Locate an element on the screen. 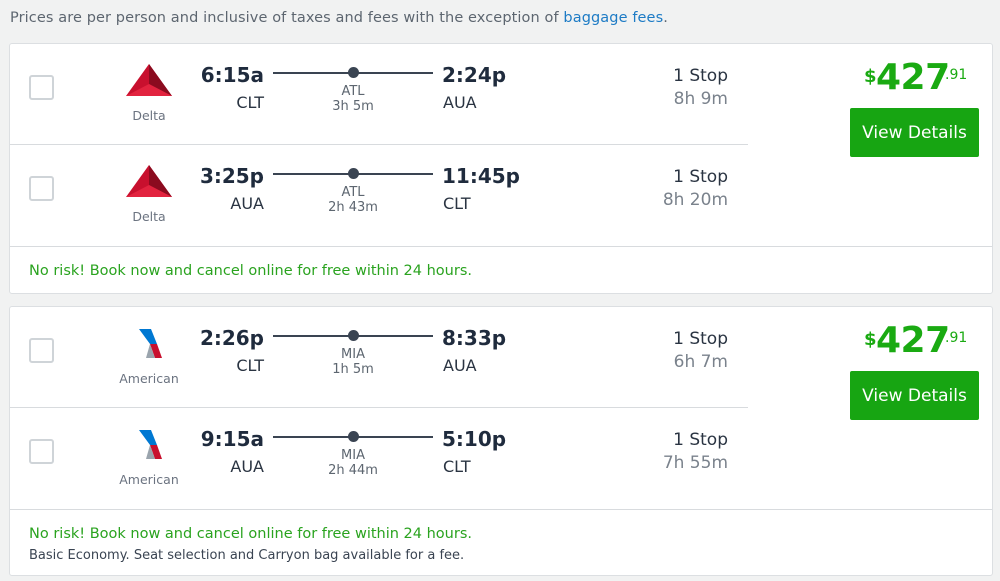 This screenshot has width=1000, height=581. arrival-time: 5:10p is located at coordinates (474, 439).